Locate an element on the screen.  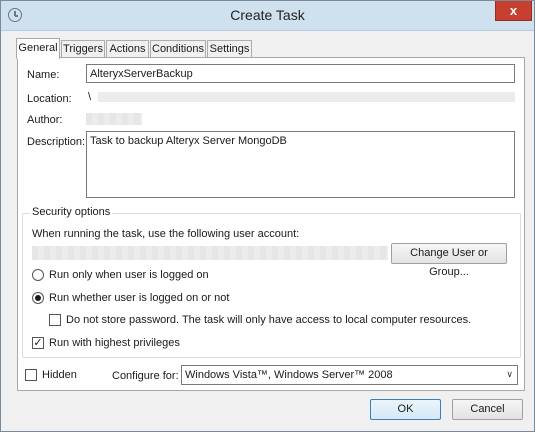
highest-privileges-label: Run with highest privileges is located at coordinates (114, 343).